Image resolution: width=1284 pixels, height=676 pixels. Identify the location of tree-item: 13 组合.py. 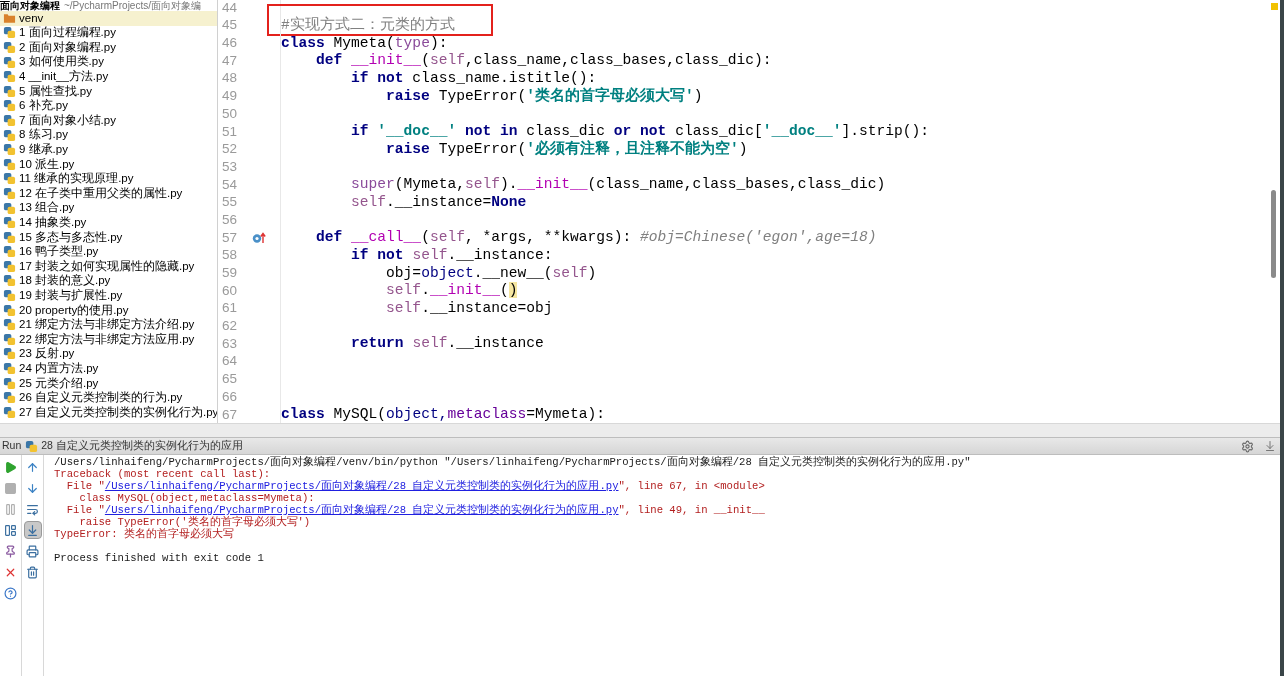
(108, 208).